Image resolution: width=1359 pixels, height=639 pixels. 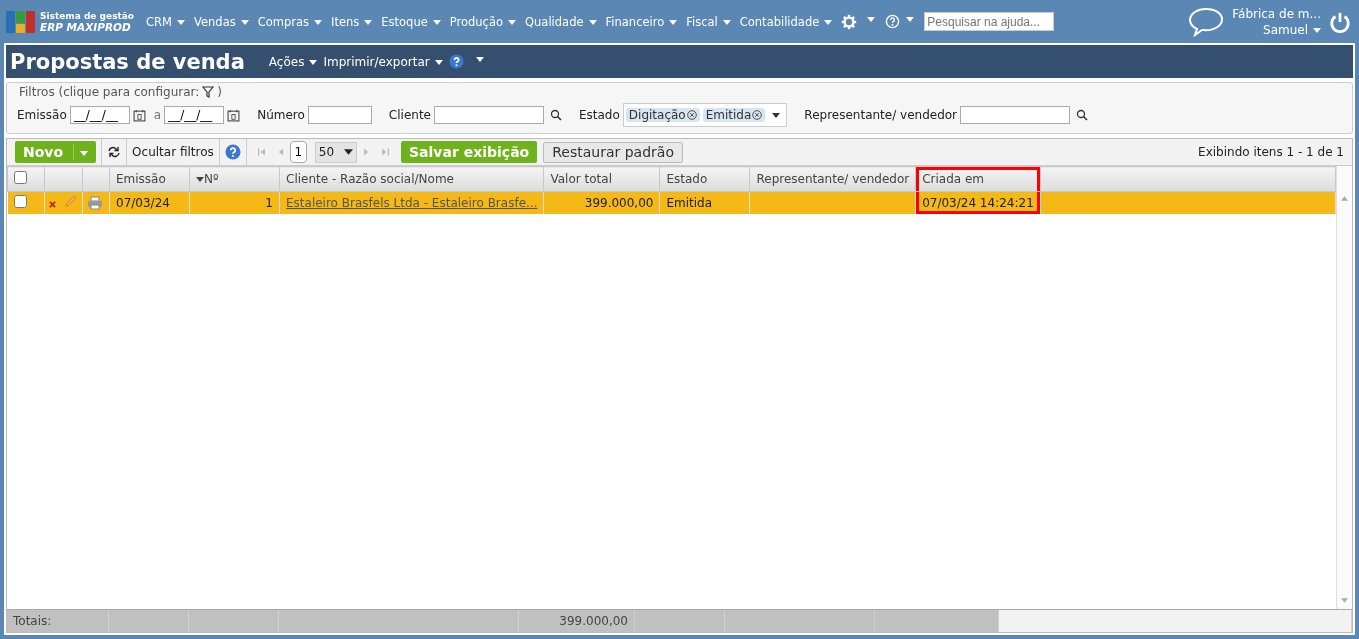 What do you see at coordinates (336, 152) in the screenshot?
I see `page-size-select: 50` at bounding box center [336, 152].